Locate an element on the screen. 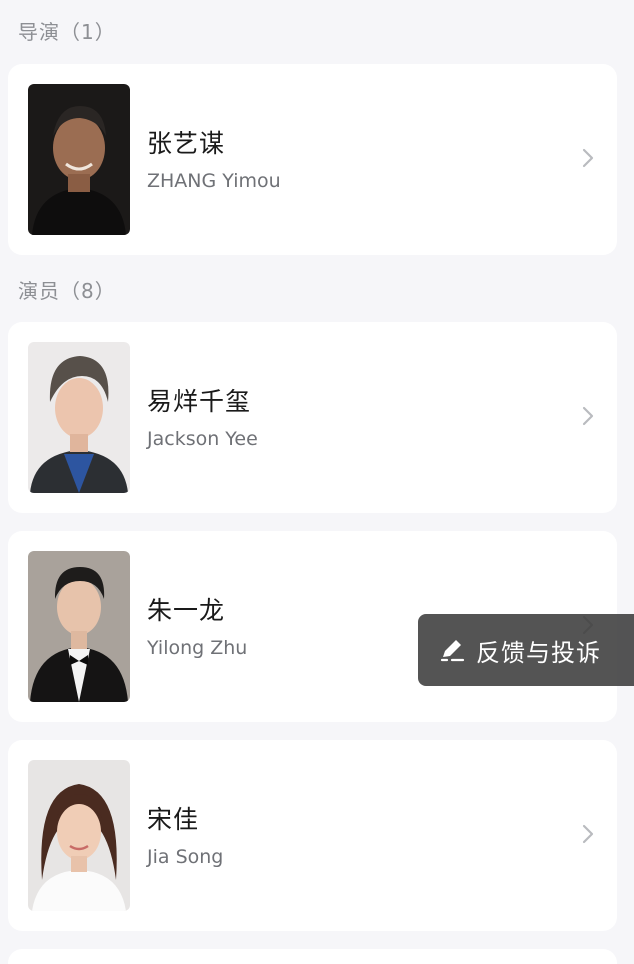  feedback-button: 反馈与投诉 is located at coordinates (526, 650).